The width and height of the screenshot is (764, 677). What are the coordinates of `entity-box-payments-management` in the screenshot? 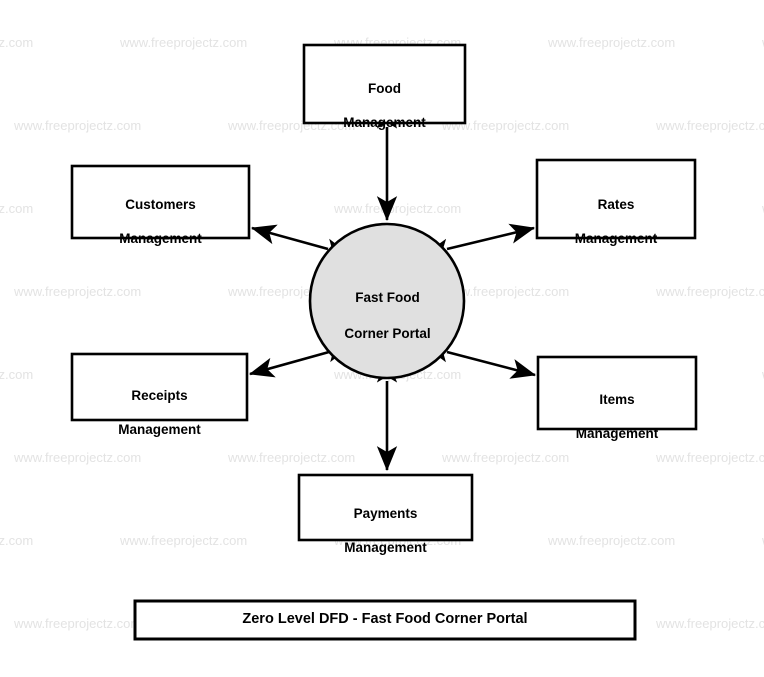 It's located at (385, 507).